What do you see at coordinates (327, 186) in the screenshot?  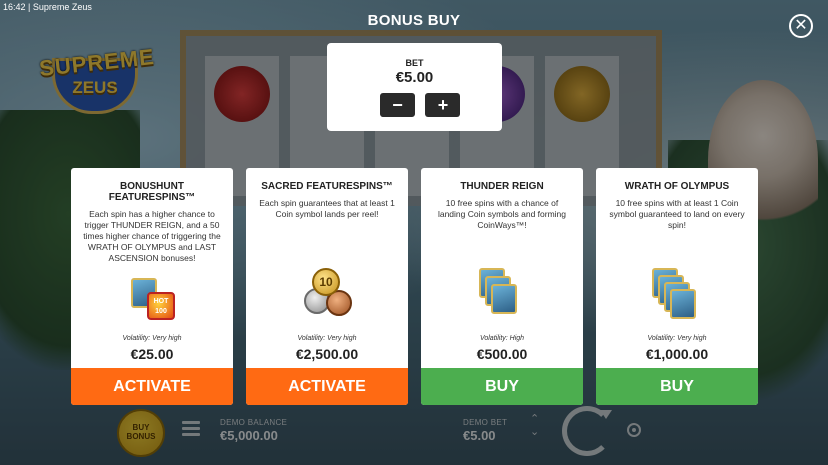 I see `card-title: SACRED FEATURESPINS™` at bounding box center [327, 186].